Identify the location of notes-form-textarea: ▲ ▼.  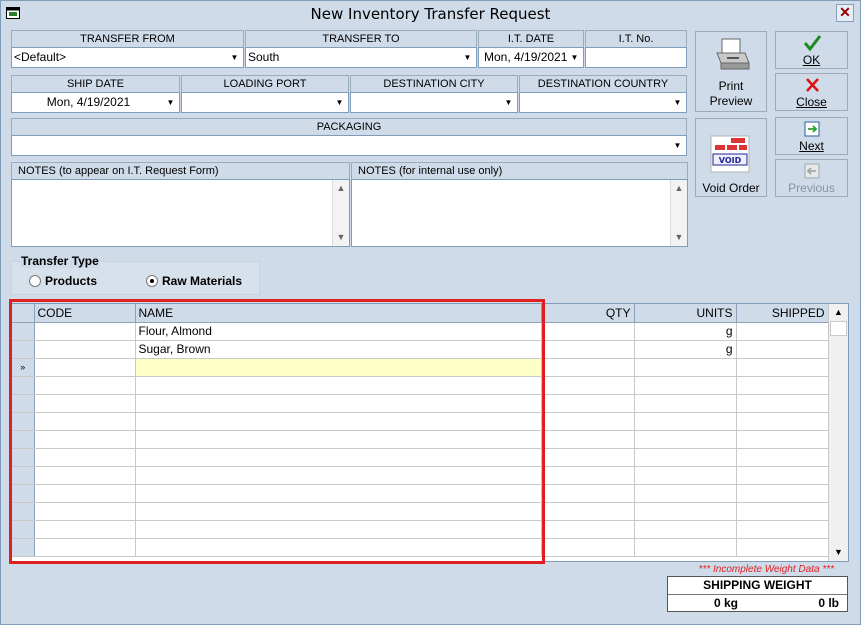
(180, 213).